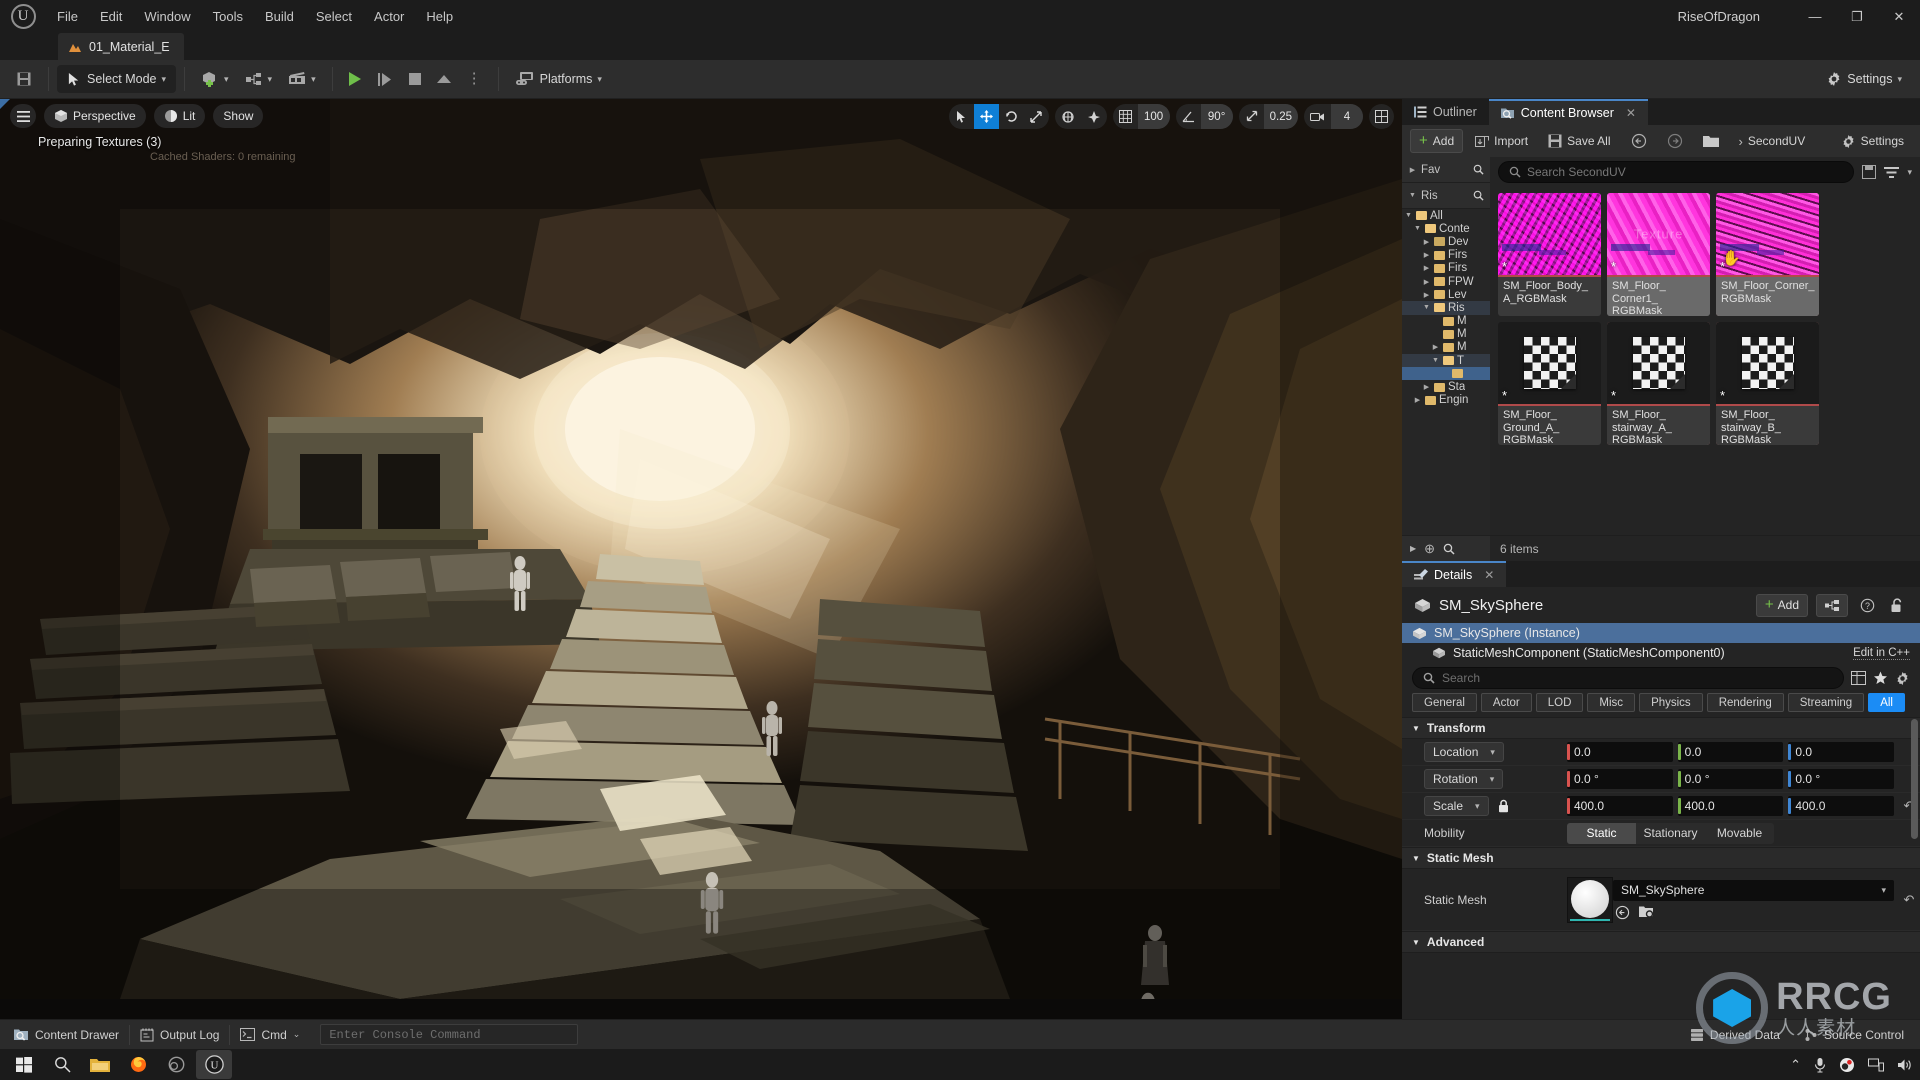 This screenshot has height=1080, width=1920. I want to click on tree-node: ▶ Dev, so click(1446, 241).